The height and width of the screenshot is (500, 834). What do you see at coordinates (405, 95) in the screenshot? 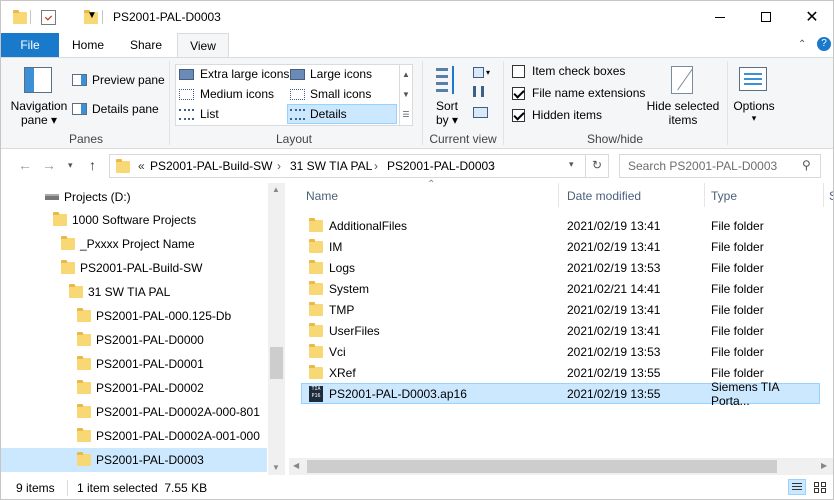
I see `layout-scroll: ▲ ▼ ☰` at bounding box center [405, 95].